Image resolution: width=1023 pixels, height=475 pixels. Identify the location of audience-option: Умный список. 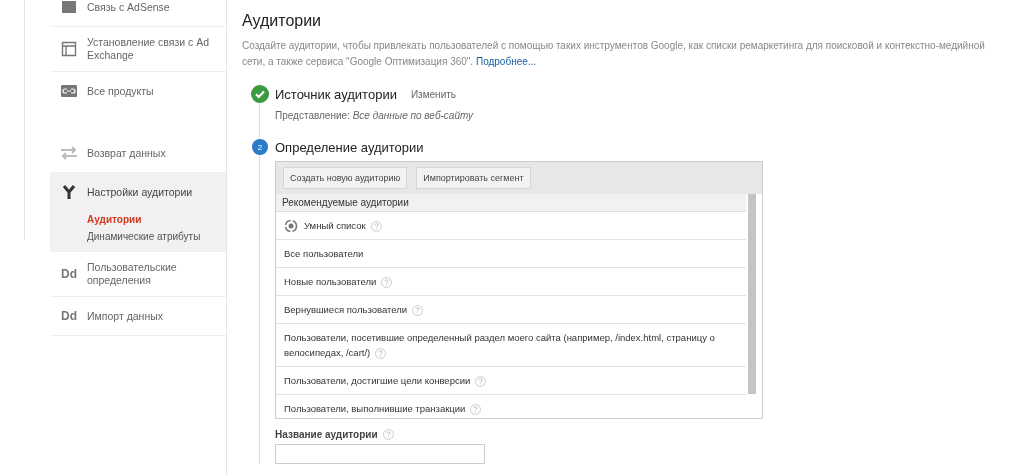
(343, 225).